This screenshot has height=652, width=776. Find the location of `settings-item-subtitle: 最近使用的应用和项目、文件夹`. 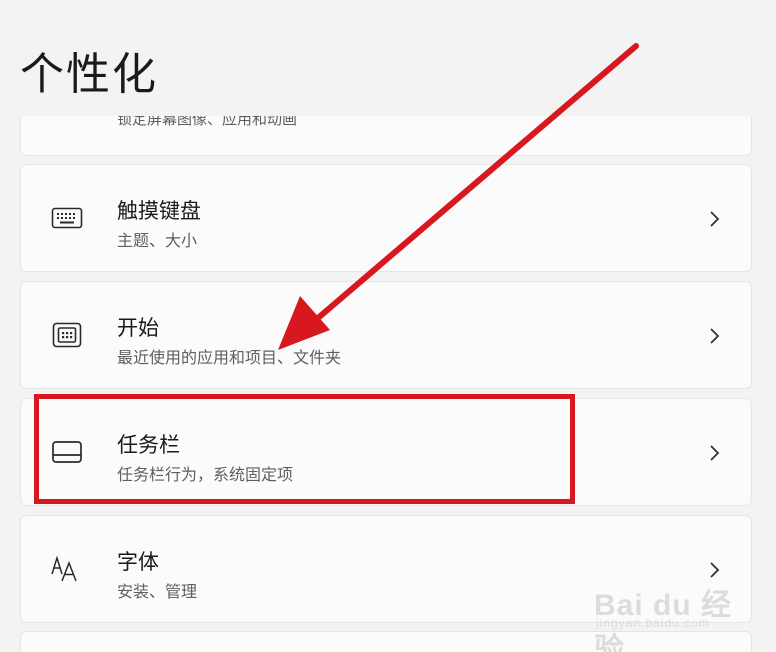

settings-item-subtitle: 最近使用的应用和项目、文件夹 is located at coordinates (229, 357).